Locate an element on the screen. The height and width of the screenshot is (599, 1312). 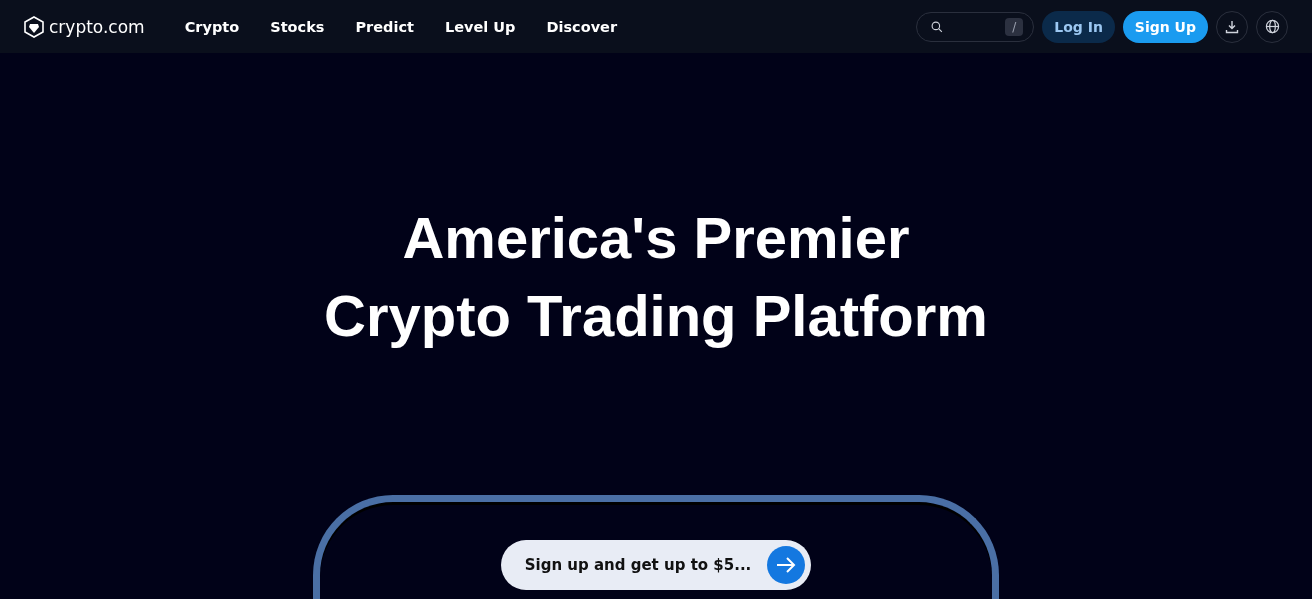
login-button: Log In is located at coordinates (1078, 26).